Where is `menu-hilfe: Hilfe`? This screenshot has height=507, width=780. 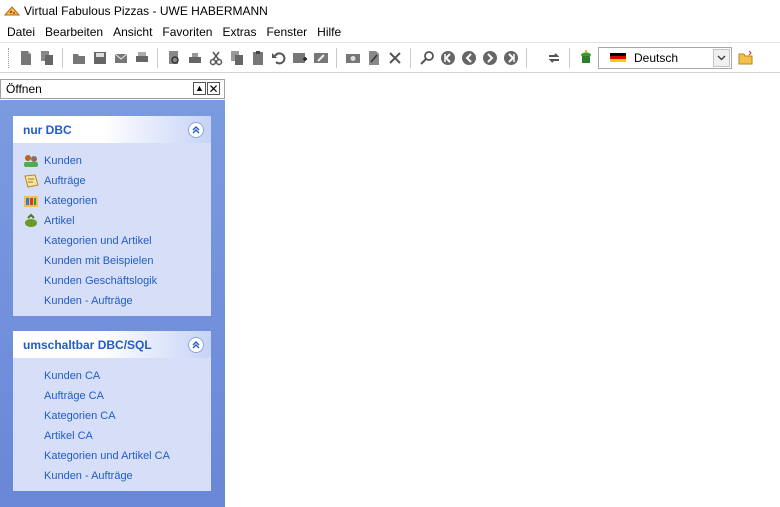 menu-hilfe: Hilfe is located at coordinates (329, 32).